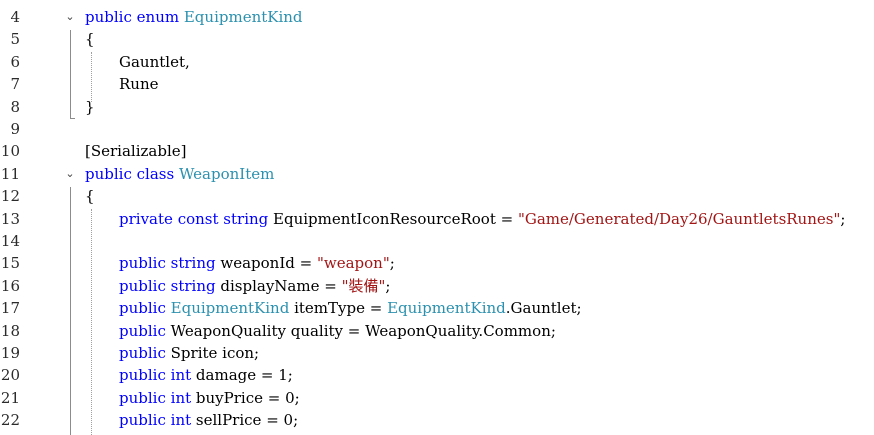  I want to click on token: }, so click(90, 106).